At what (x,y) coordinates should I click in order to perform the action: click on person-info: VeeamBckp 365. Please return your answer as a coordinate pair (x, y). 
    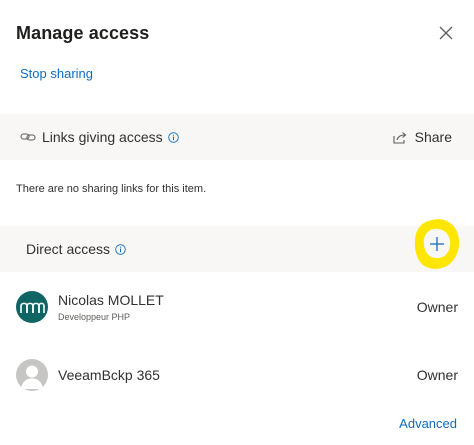
    Looking at the image, I should click on (109, 375).